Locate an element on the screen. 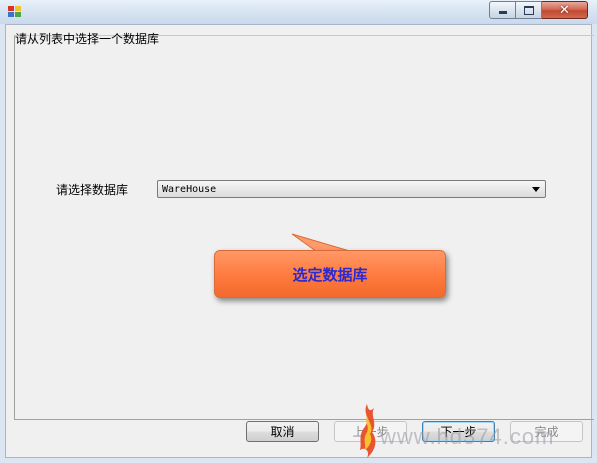  close-icon: ✕ is located at coordinates (564, 10).